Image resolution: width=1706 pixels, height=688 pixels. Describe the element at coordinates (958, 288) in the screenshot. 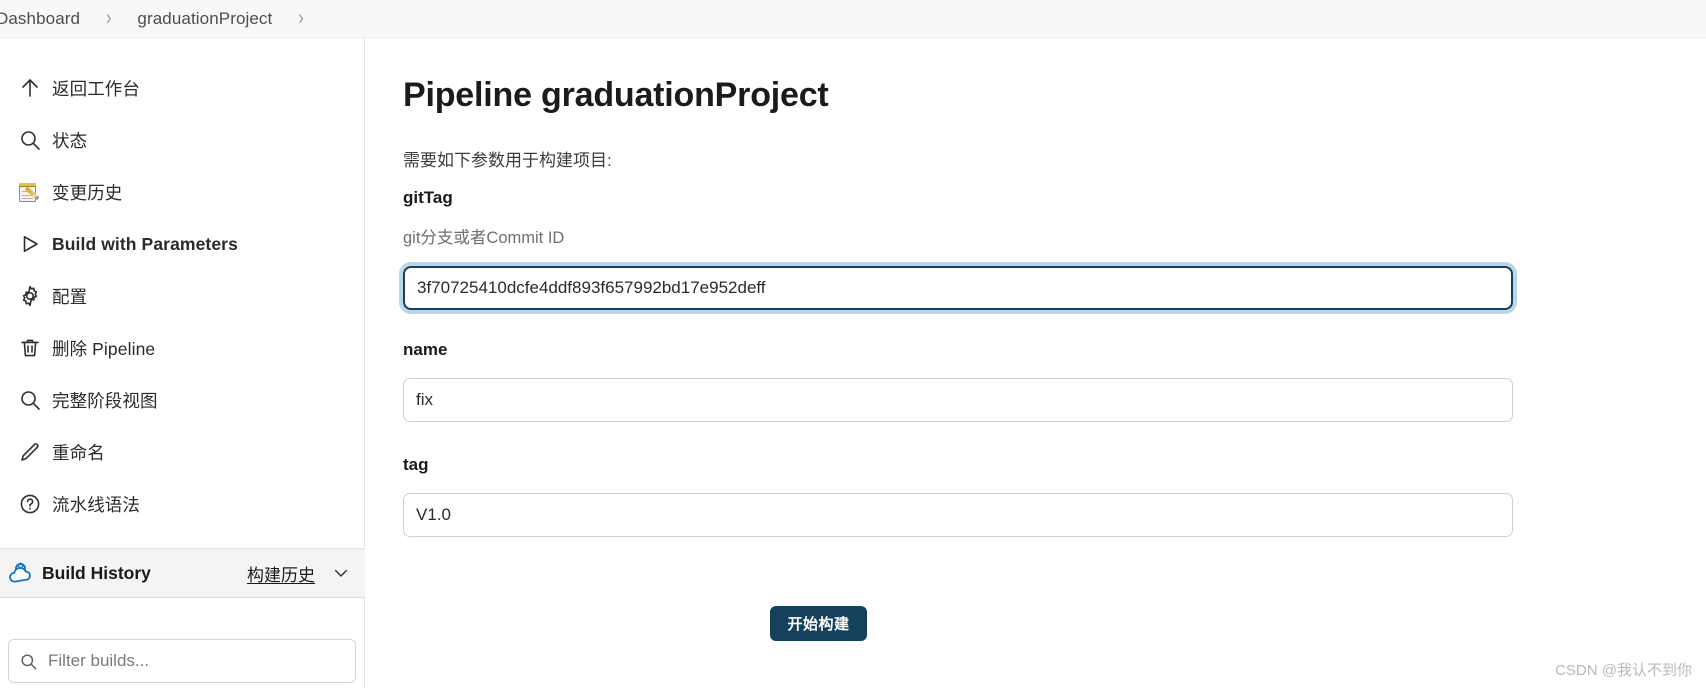

I see `gittag-input` at that location.